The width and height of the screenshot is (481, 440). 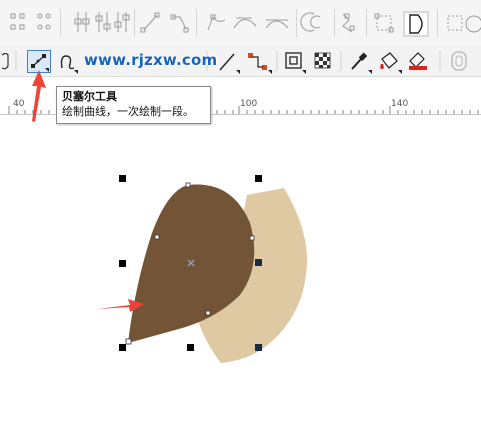 I want to click on contour-tool-icon, so click(x=295, y=63).